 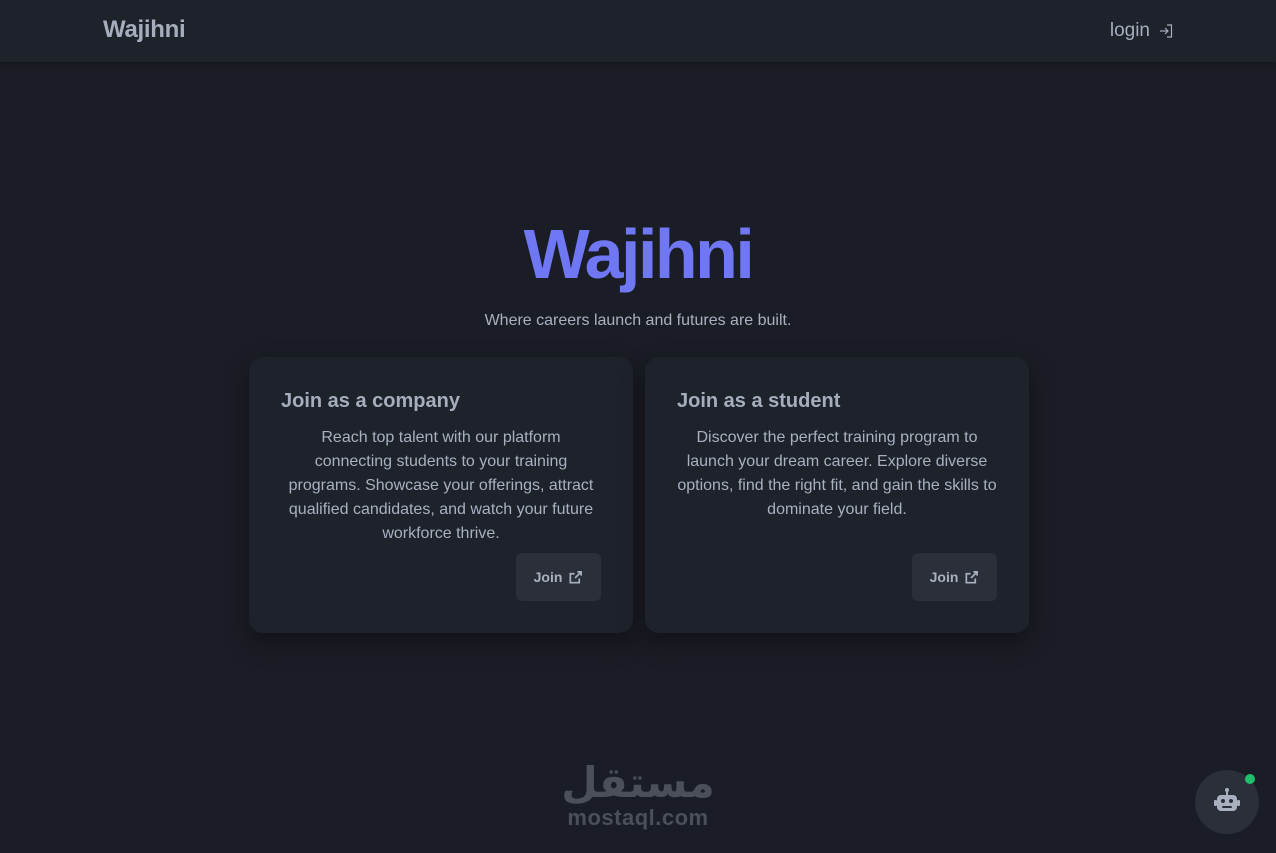 What do you see at coordinates (759, 401) in the screenshot?
I see `student-card-title: Join as a student` at bounding box center [759, 401].